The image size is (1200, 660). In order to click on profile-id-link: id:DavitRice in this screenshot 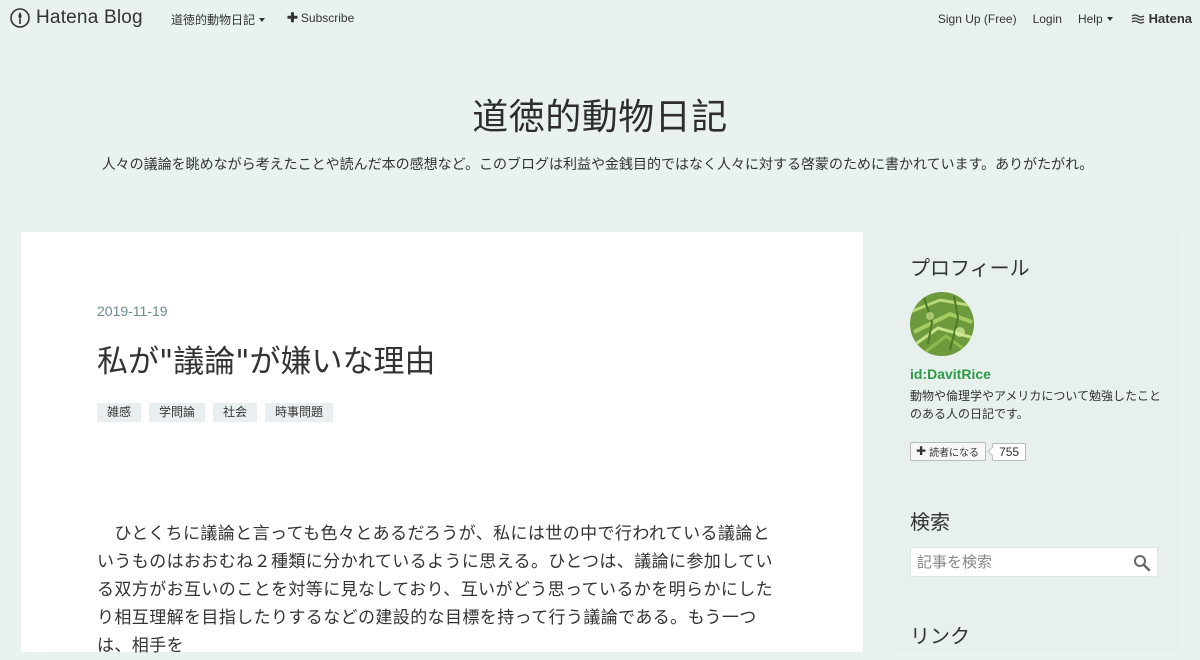, I will do `click(950, 374)`.